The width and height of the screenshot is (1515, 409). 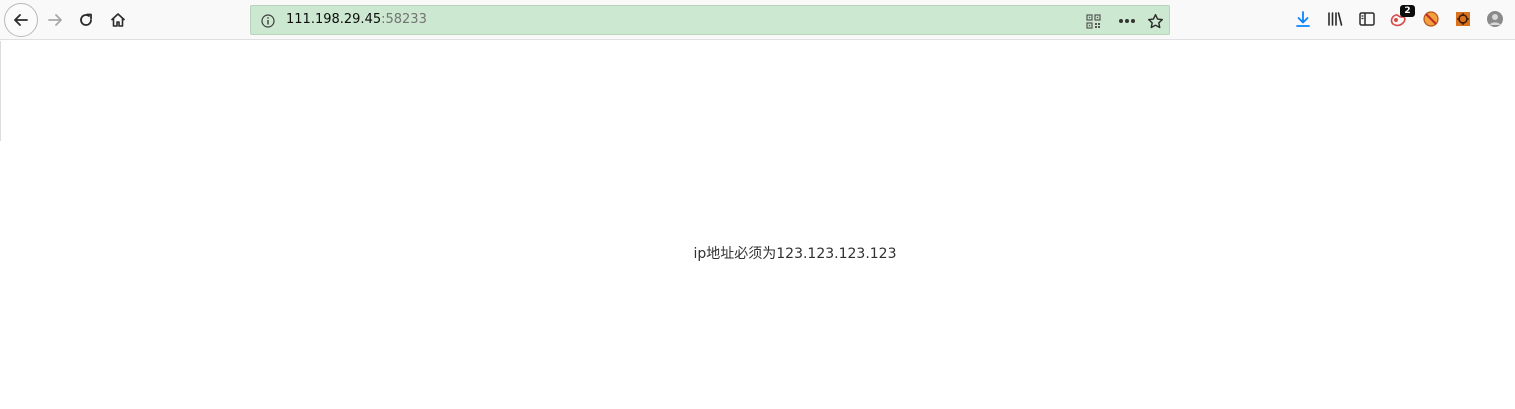 I want to click on forward-button, so click(x=55, y=20).